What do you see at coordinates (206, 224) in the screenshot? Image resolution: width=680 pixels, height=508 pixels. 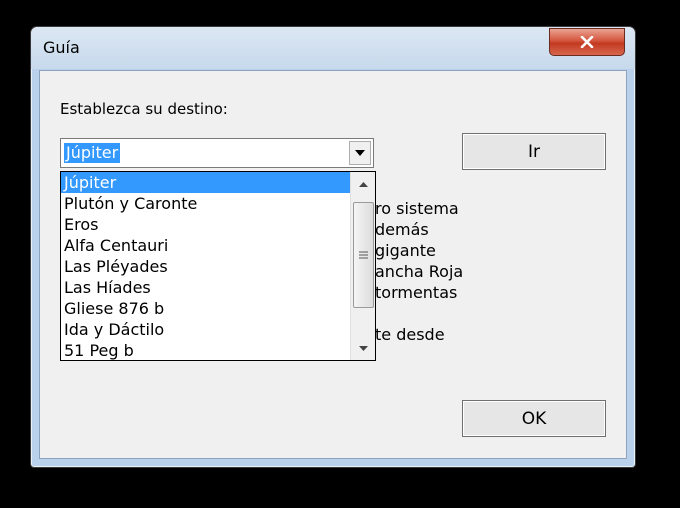 I see `list-item: Eros` at bounding box center [206, 224].